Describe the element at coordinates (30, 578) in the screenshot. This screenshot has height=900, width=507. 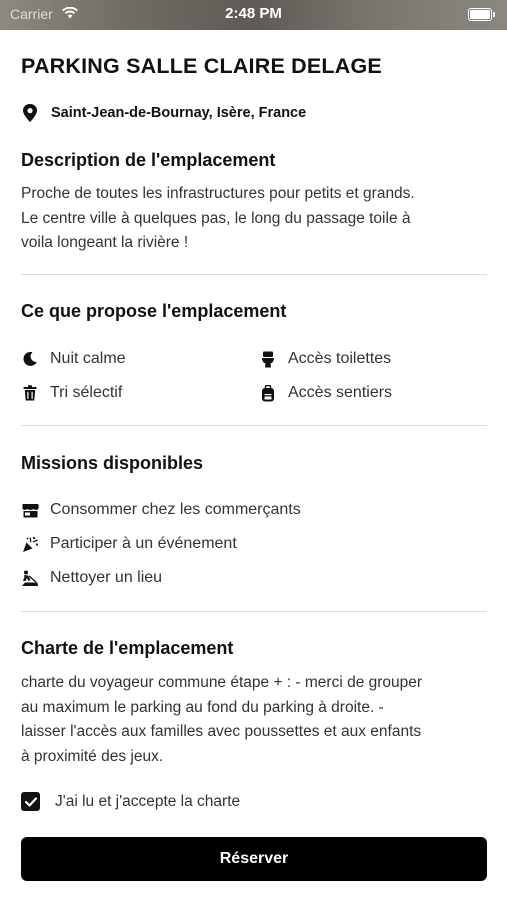
I see `broom-icon` at that location.